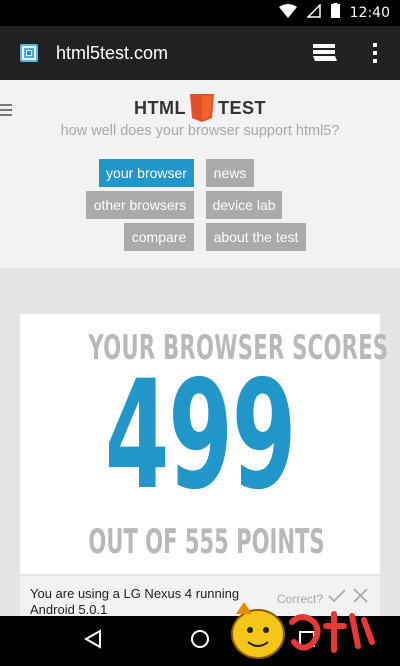 This screenshot has height=666, width=400. Describe the element at coordinates (140, 205) in the screenshot. I see `nav-other-browsers: other browsers` at that location.